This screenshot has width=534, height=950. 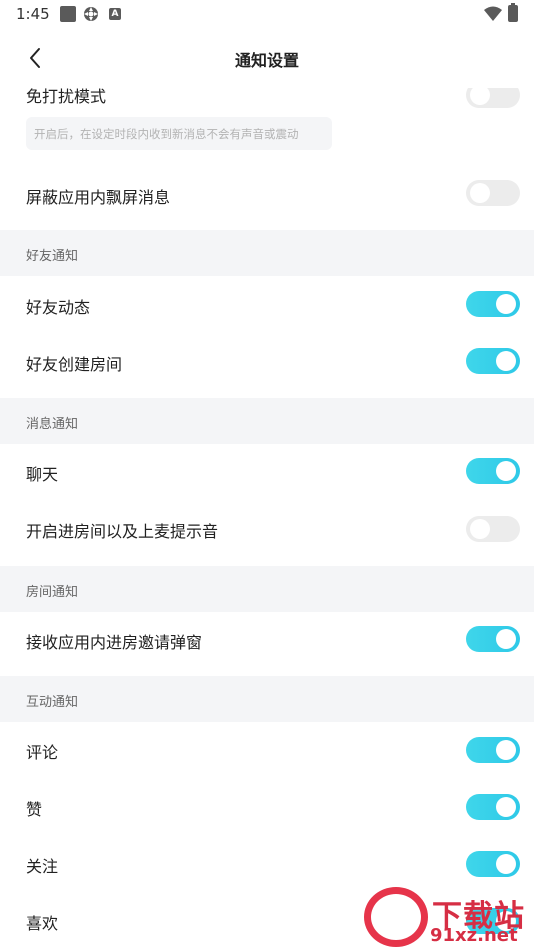 What do you see at coordinates (58, 307) in the screenshot?
I see `row-label: 好友动态` at bounding box center [58, 307].